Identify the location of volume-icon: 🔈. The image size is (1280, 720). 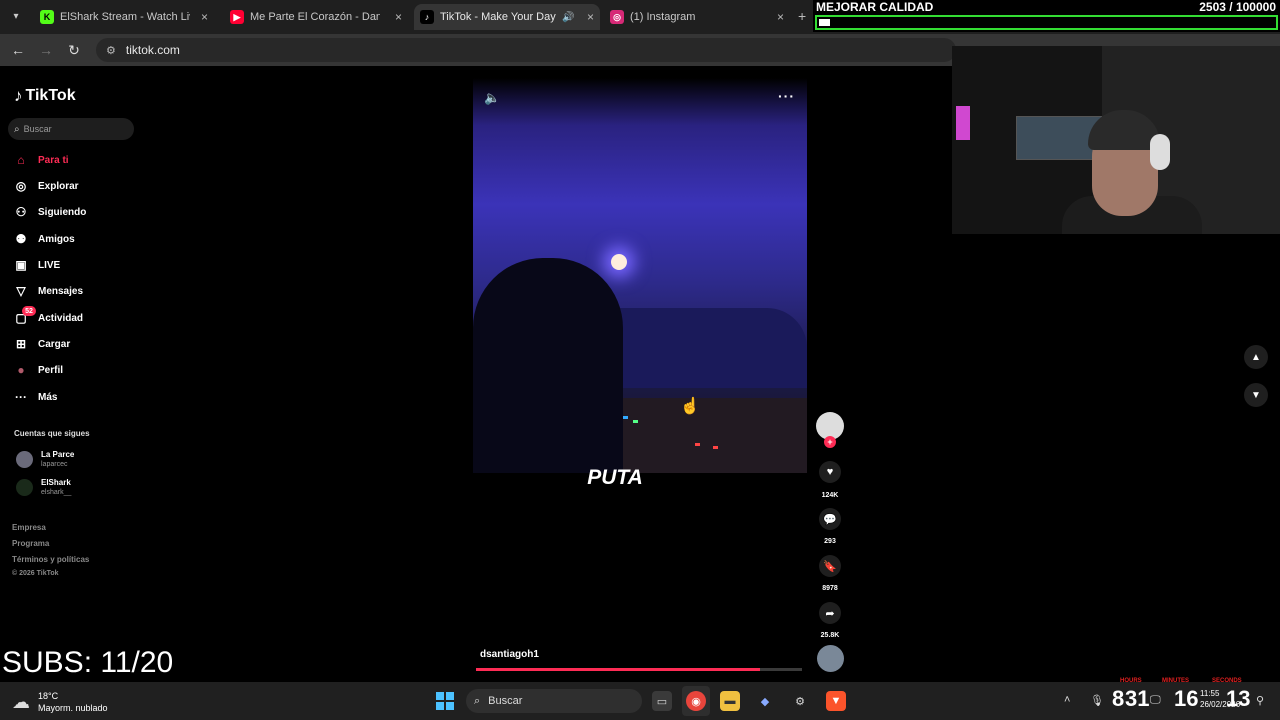
(492, 98).